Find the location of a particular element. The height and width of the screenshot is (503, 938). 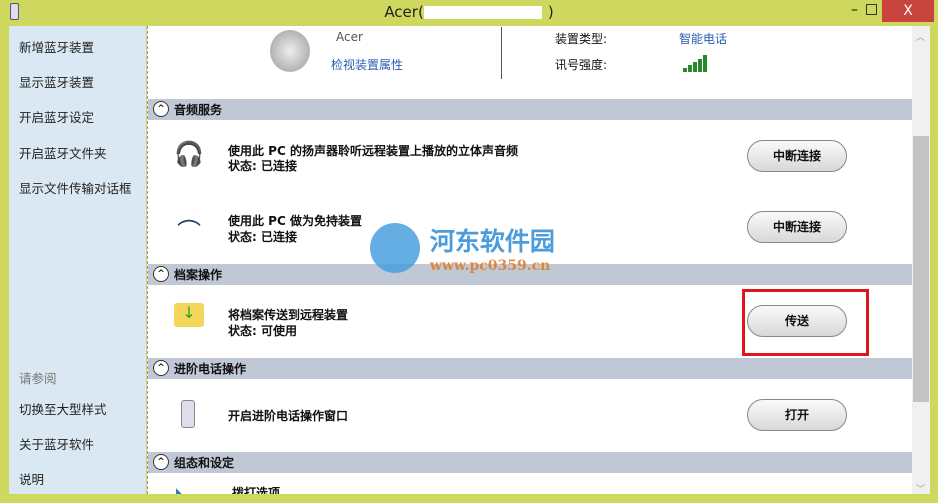

section-title: 组态和设定 is located at coordinates (204, 463).